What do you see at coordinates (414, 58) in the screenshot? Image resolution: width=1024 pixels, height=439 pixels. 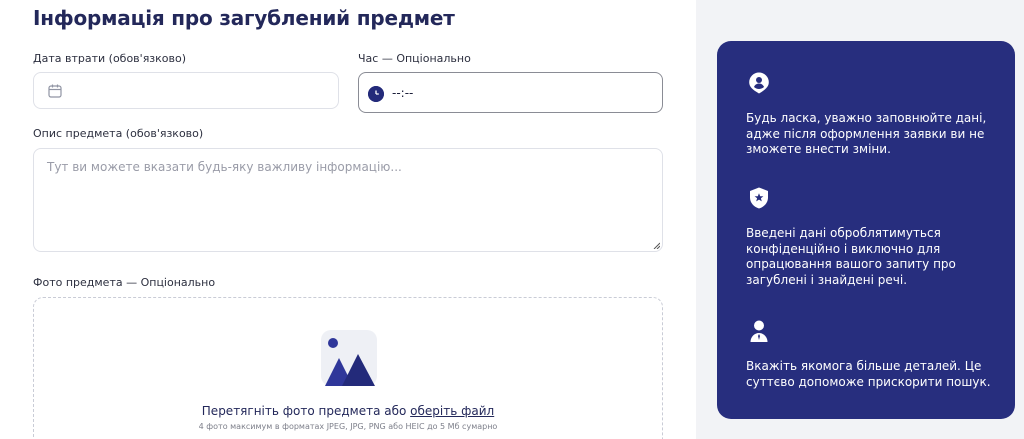 I see `time-label: Час — Опціонально` at bounding box center [414, 58].